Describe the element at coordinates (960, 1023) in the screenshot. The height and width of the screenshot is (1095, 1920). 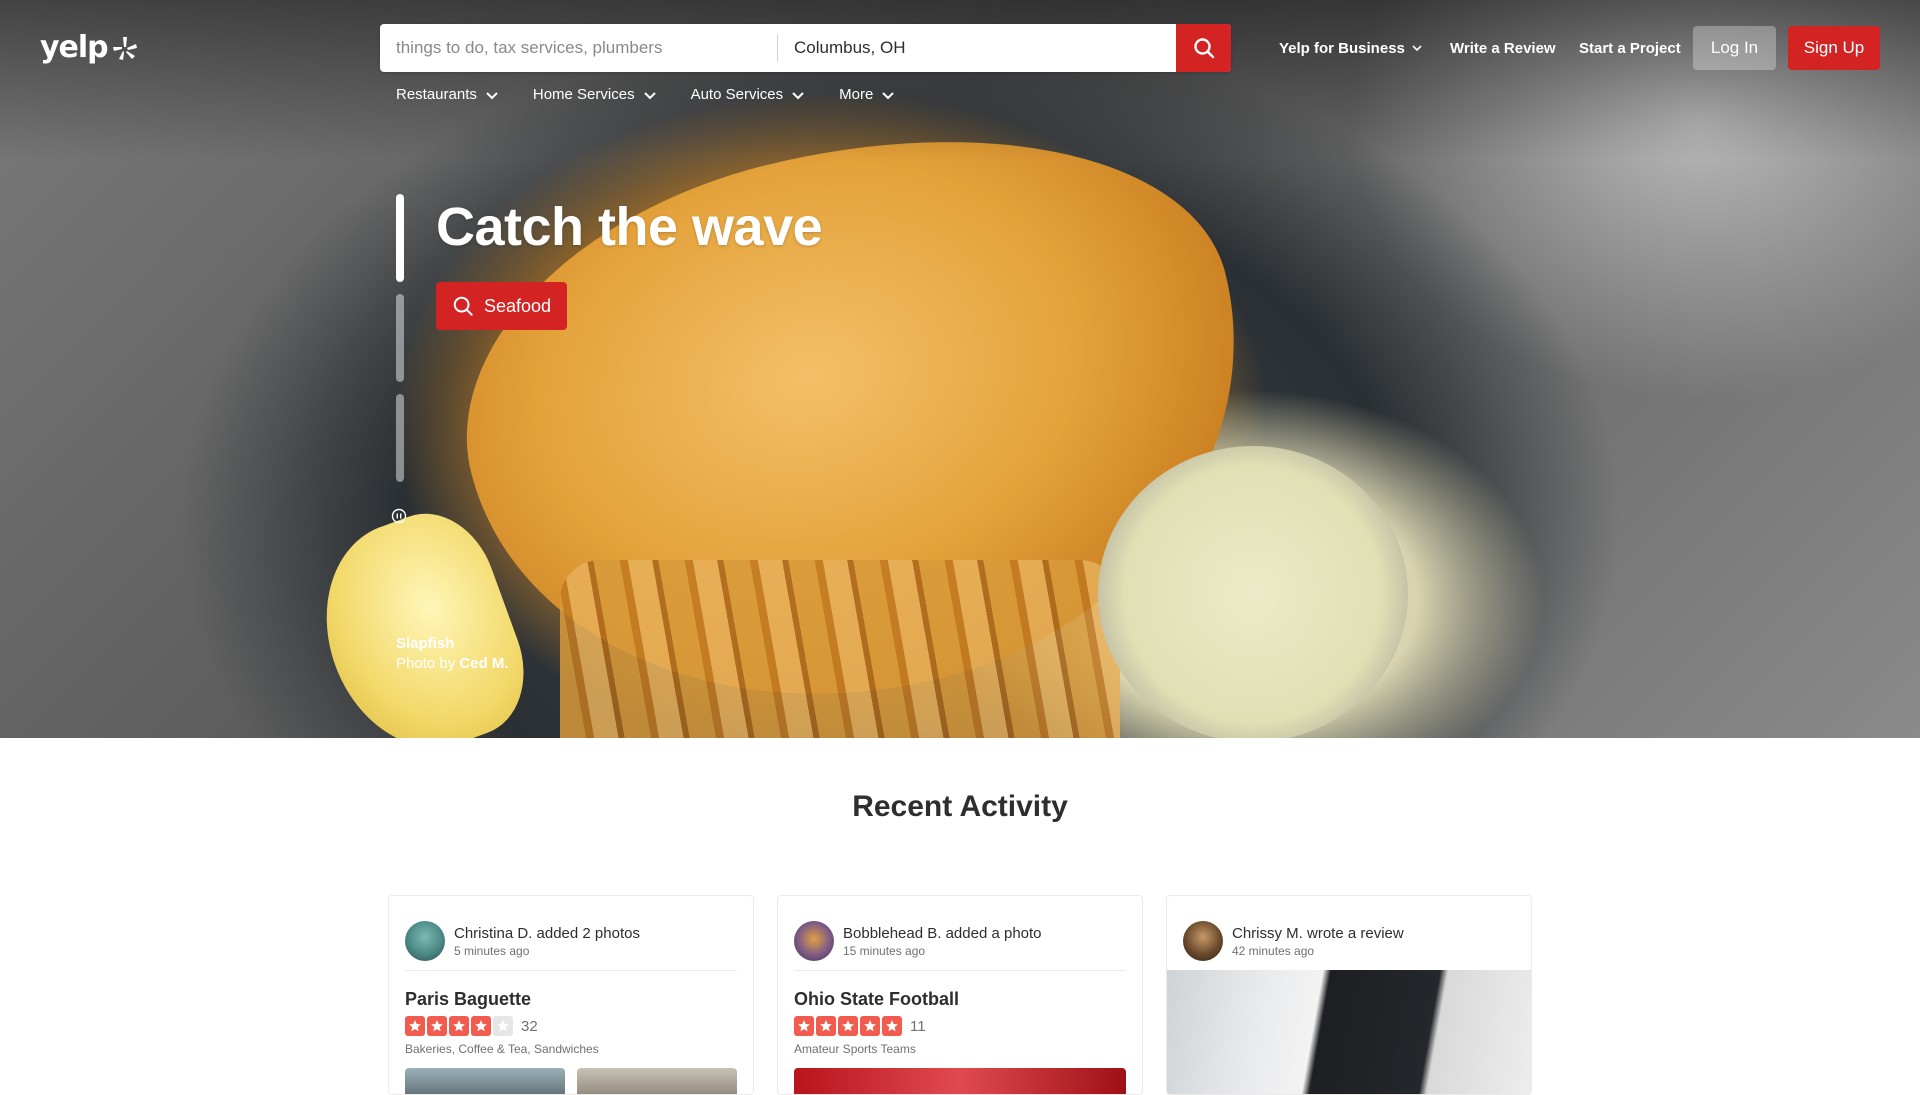
I see `rating-row: 11` at that location.